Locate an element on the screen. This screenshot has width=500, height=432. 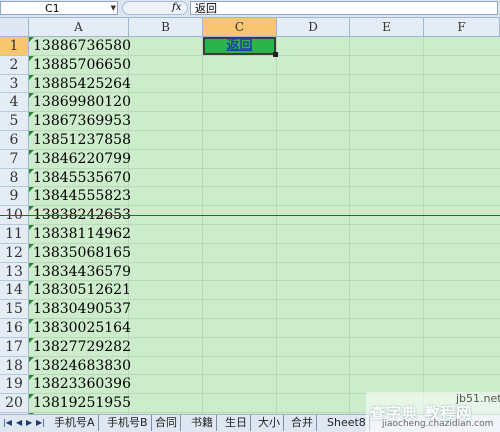
column-header-a: A is located at coordinates (79, 27).